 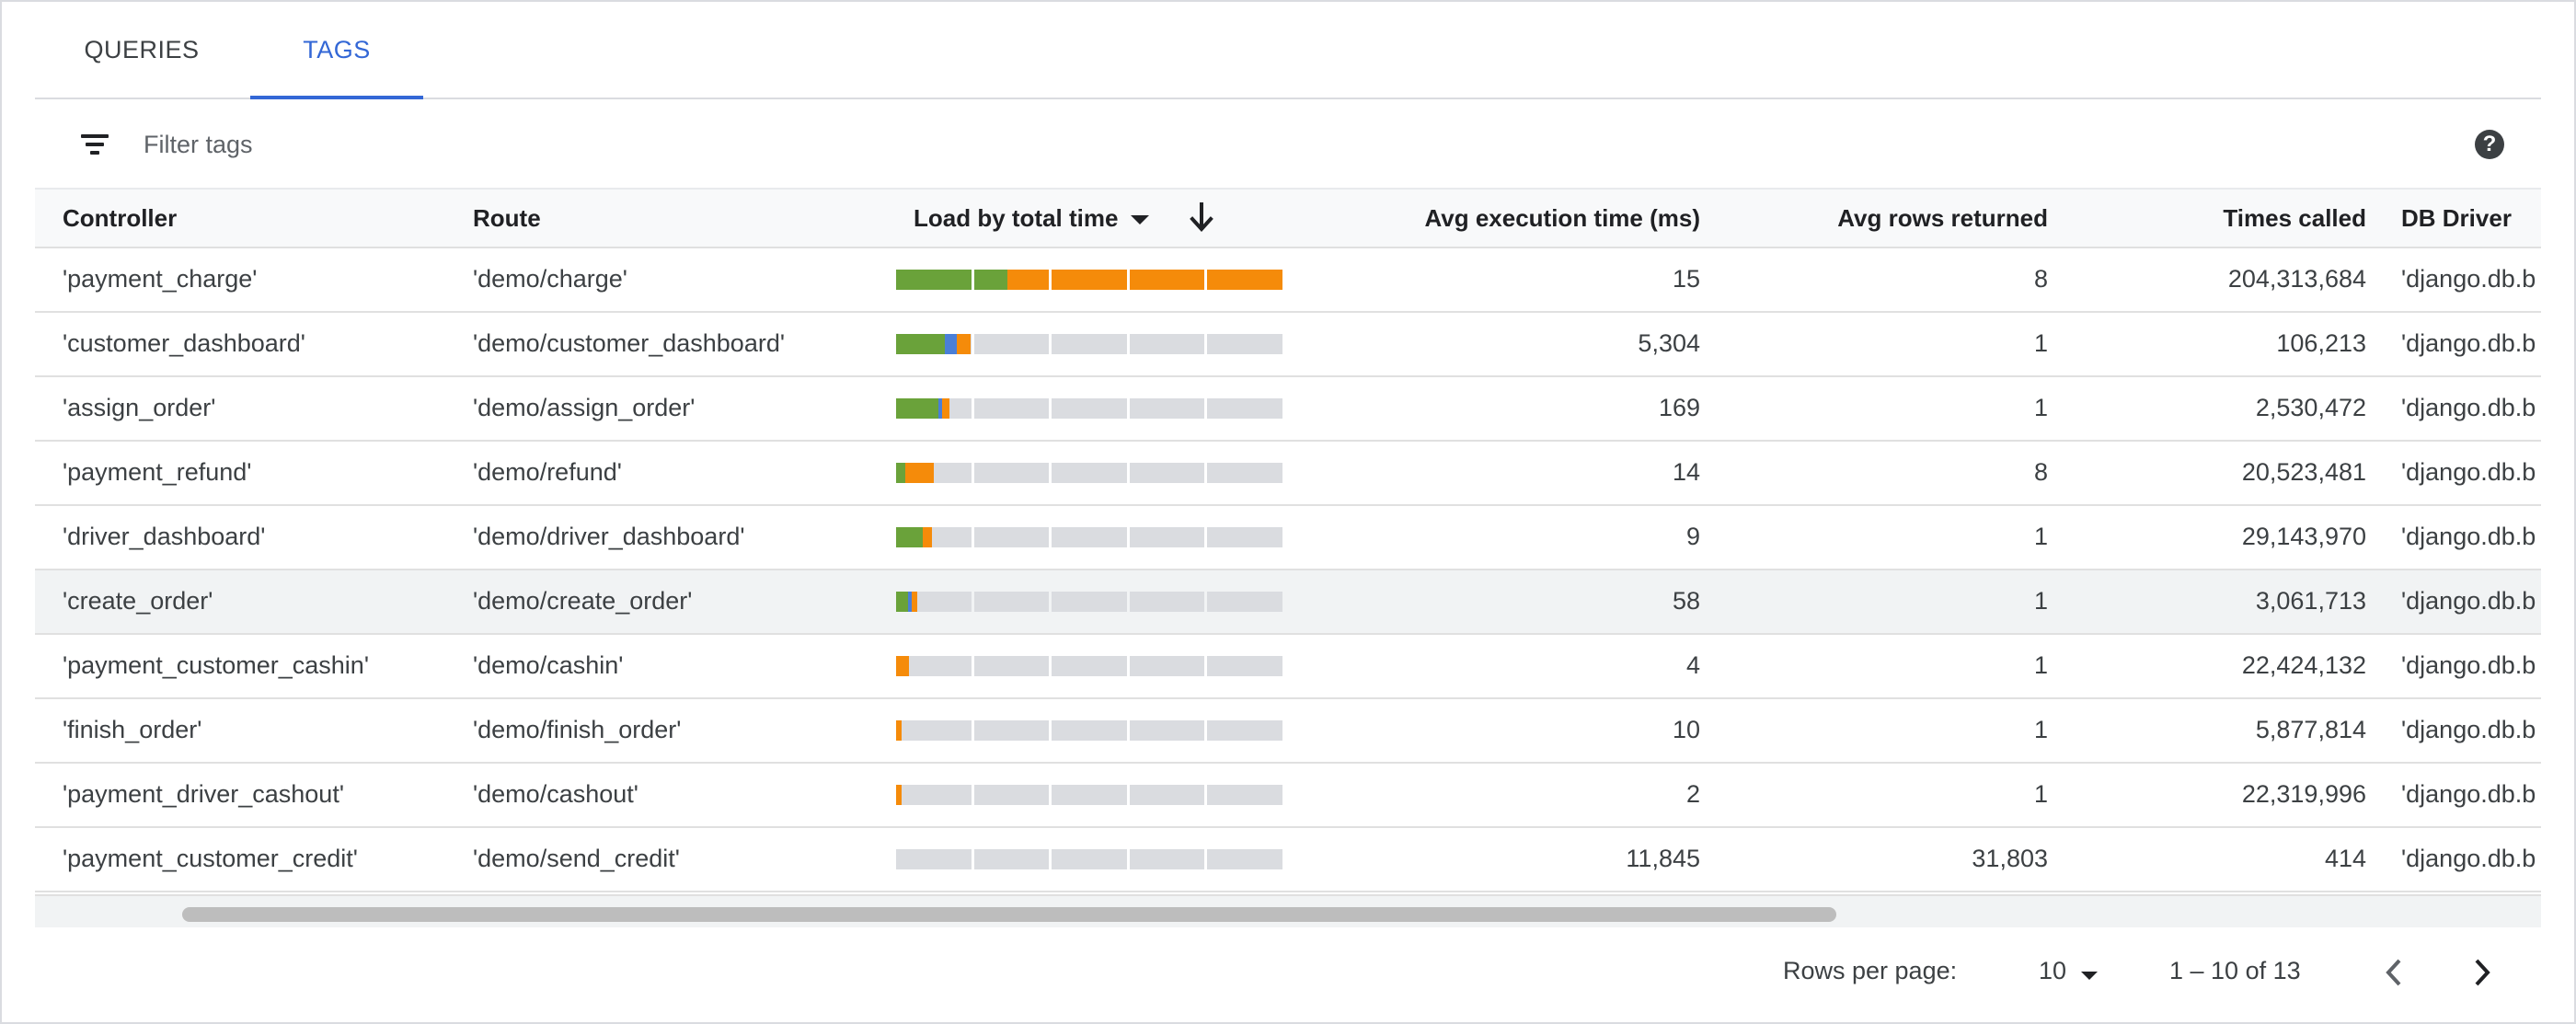 I want to click on scrollbar-thumb, so click(x=1009, y=914).